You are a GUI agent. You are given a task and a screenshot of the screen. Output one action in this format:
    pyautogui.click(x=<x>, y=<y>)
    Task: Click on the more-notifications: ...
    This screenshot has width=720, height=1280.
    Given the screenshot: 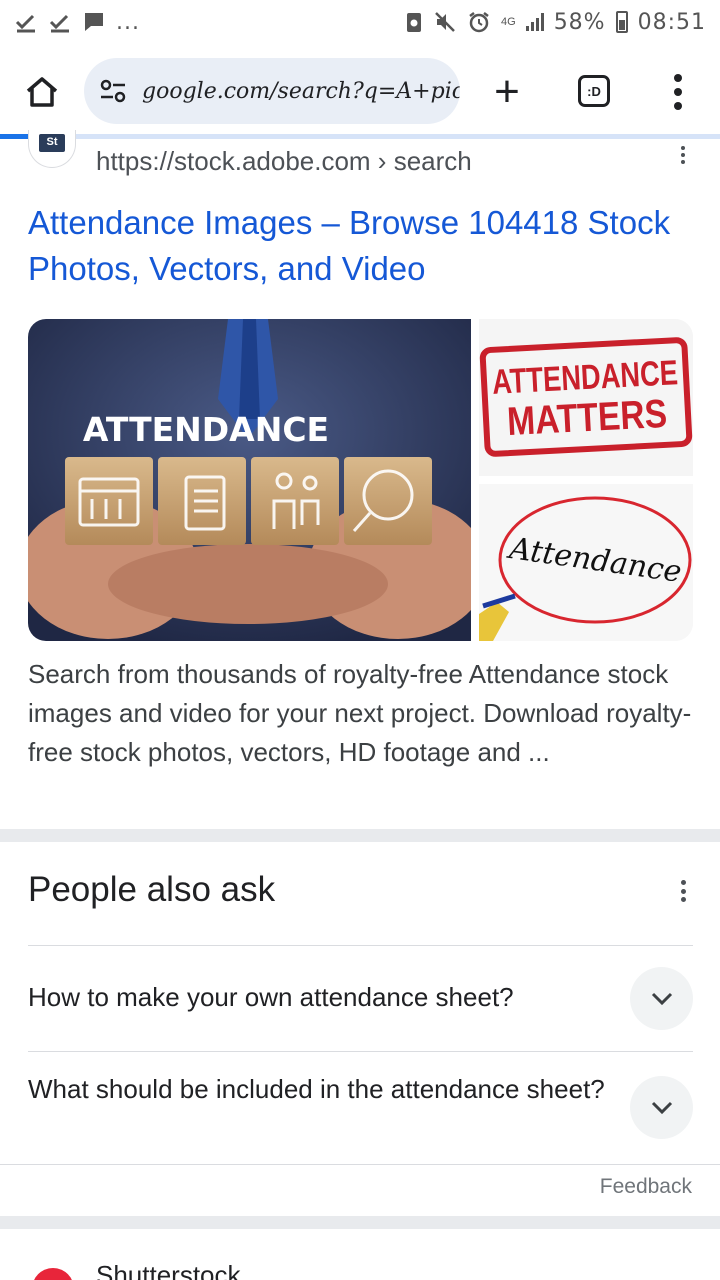 What is the action you would take?
    pyautogui.click(x=128, y=22)
    